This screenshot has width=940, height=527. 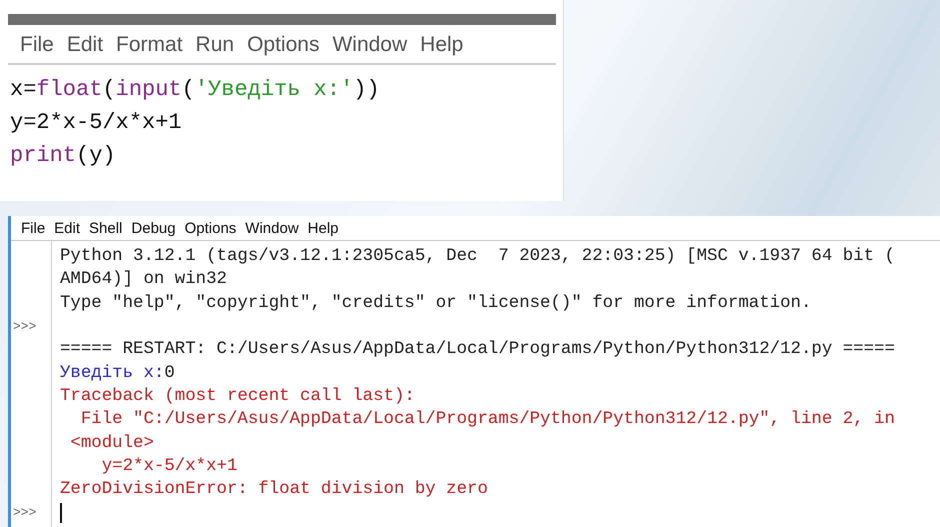 I want to click on shell-output-line: Python 3.12.1 (tags/v3.12.1:2305ca5, Dec 7 2023, 22:03:25) [MSC v.1937 64 bit (, so click(x=477, y=257).